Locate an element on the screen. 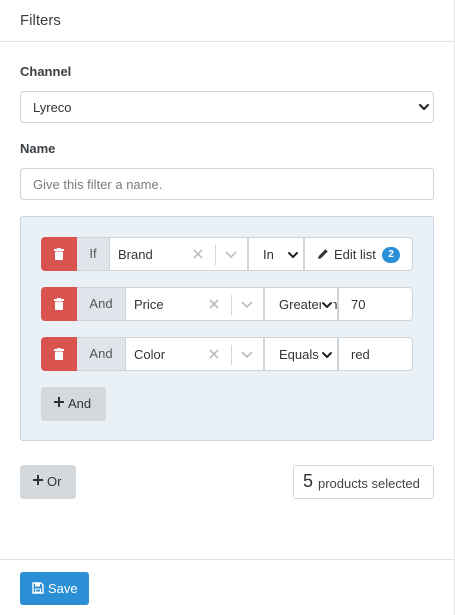  list-count-badge: 2 is located at coordinates (391, 255).